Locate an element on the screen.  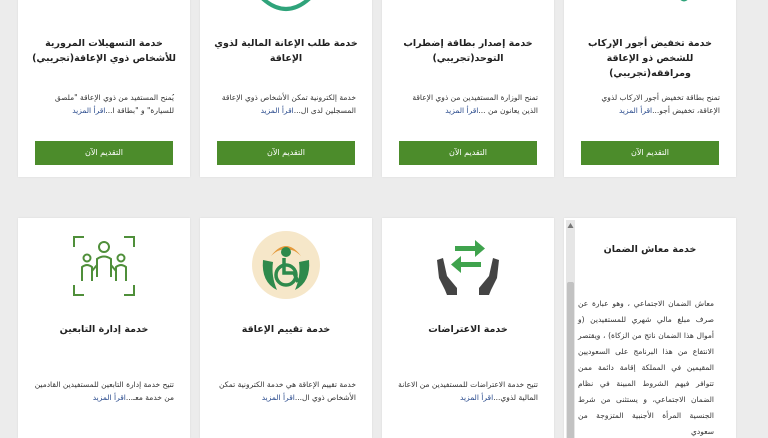
disability-assessment-icon is located at coordinates (286, 265).